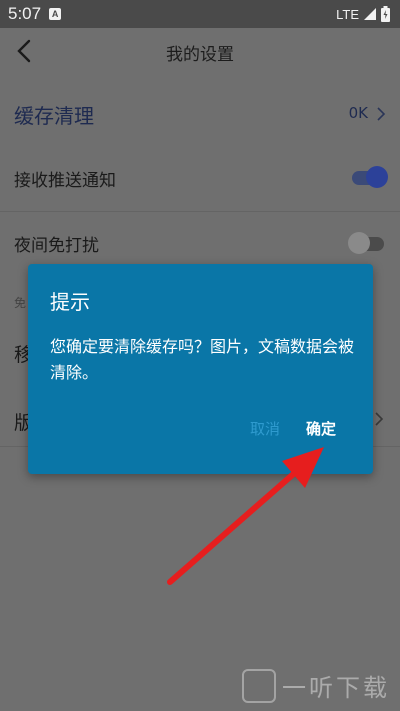  What do you see at coordinates (55, 14) in the screenshot?
I see `notification-icon: A` at bounding box center [55, 14].